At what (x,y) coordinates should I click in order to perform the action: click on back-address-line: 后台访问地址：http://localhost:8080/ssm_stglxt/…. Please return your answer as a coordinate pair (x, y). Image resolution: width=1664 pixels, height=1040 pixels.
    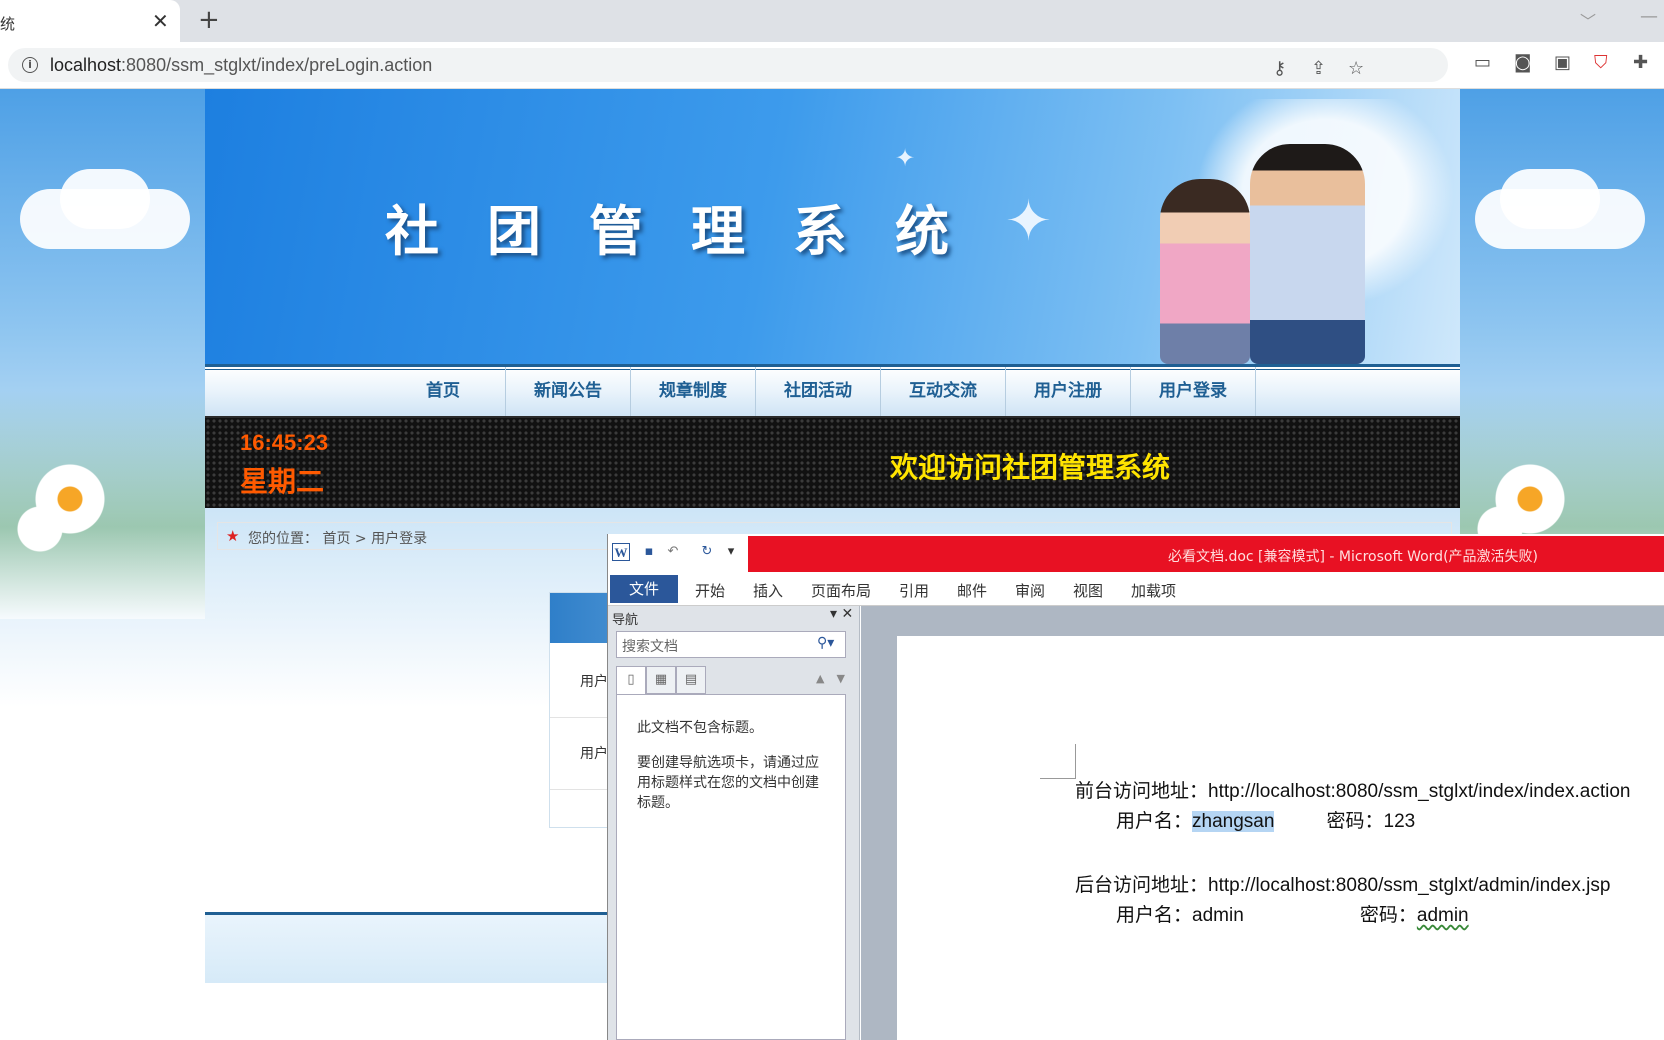
    Looking at the image, I should click on (1342, 883).